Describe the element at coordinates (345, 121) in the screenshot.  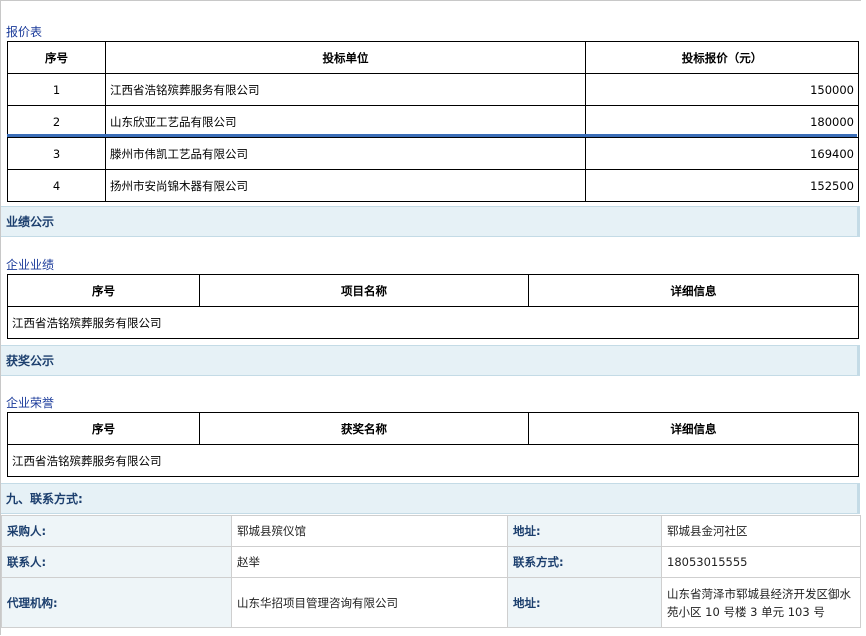
I see `row-company: 山东欣亚工艺品有限公司` at that location.